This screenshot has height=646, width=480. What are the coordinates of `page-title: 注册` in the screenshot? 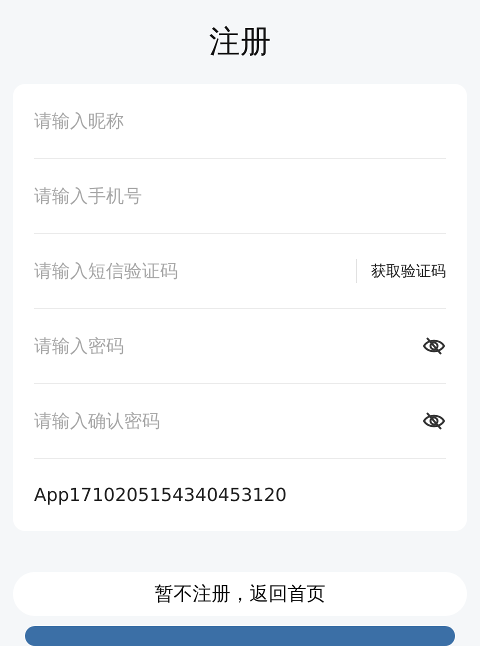 It's located at (240, 42).